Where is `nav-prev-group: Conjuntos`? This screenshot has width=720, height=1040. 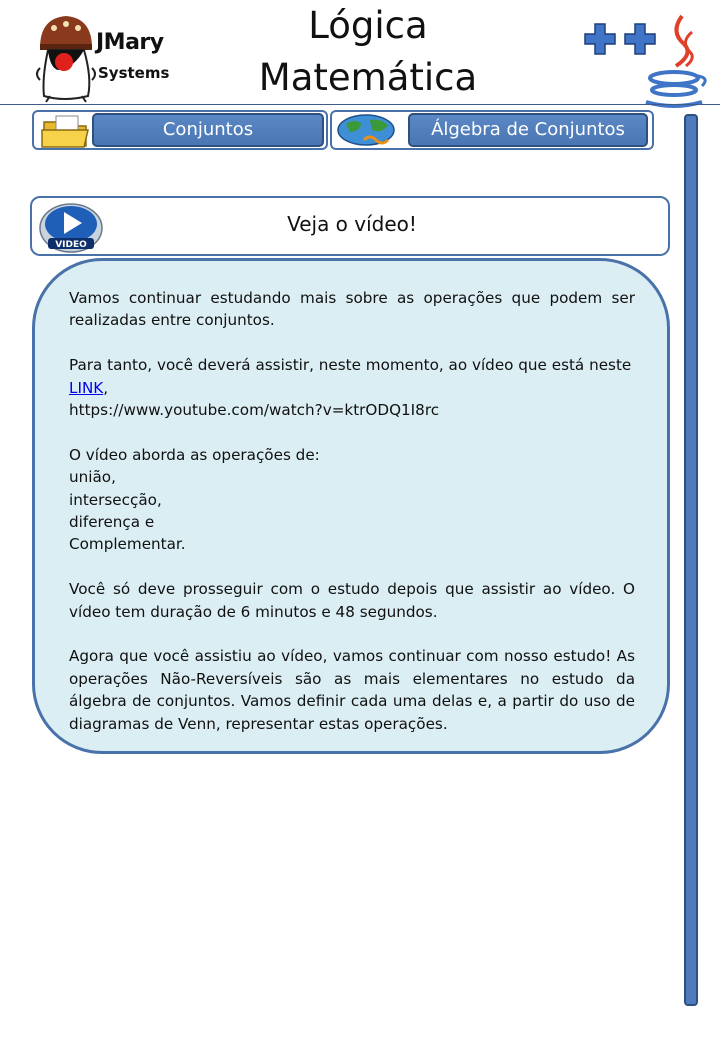
nav-prev-group: Conjuntos is located at coordinates (180, 130).